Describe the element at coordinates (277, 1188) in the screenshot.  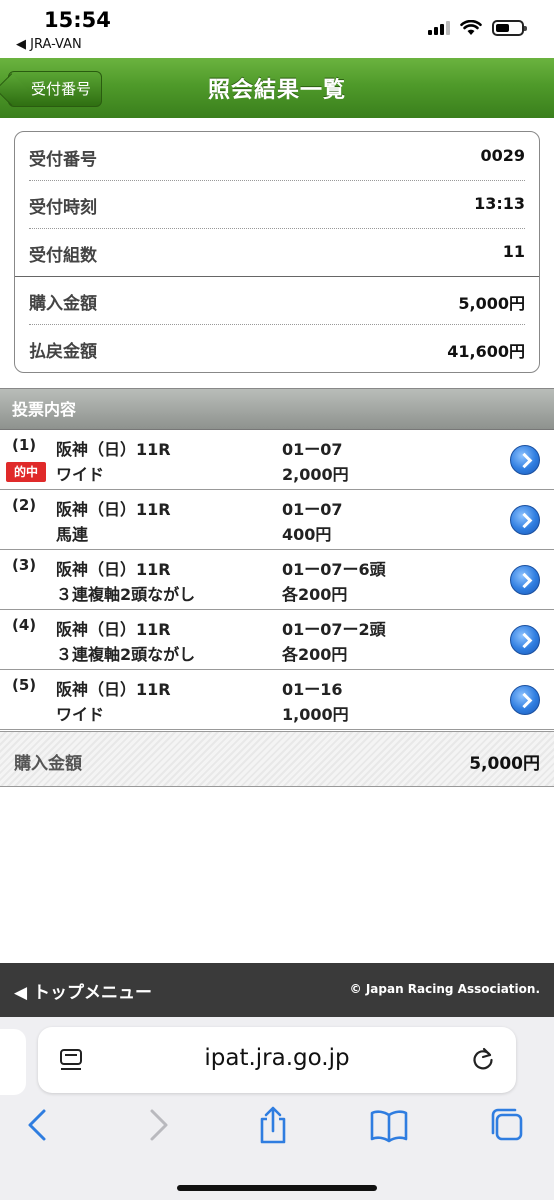
I see `home-indicator` at that location.